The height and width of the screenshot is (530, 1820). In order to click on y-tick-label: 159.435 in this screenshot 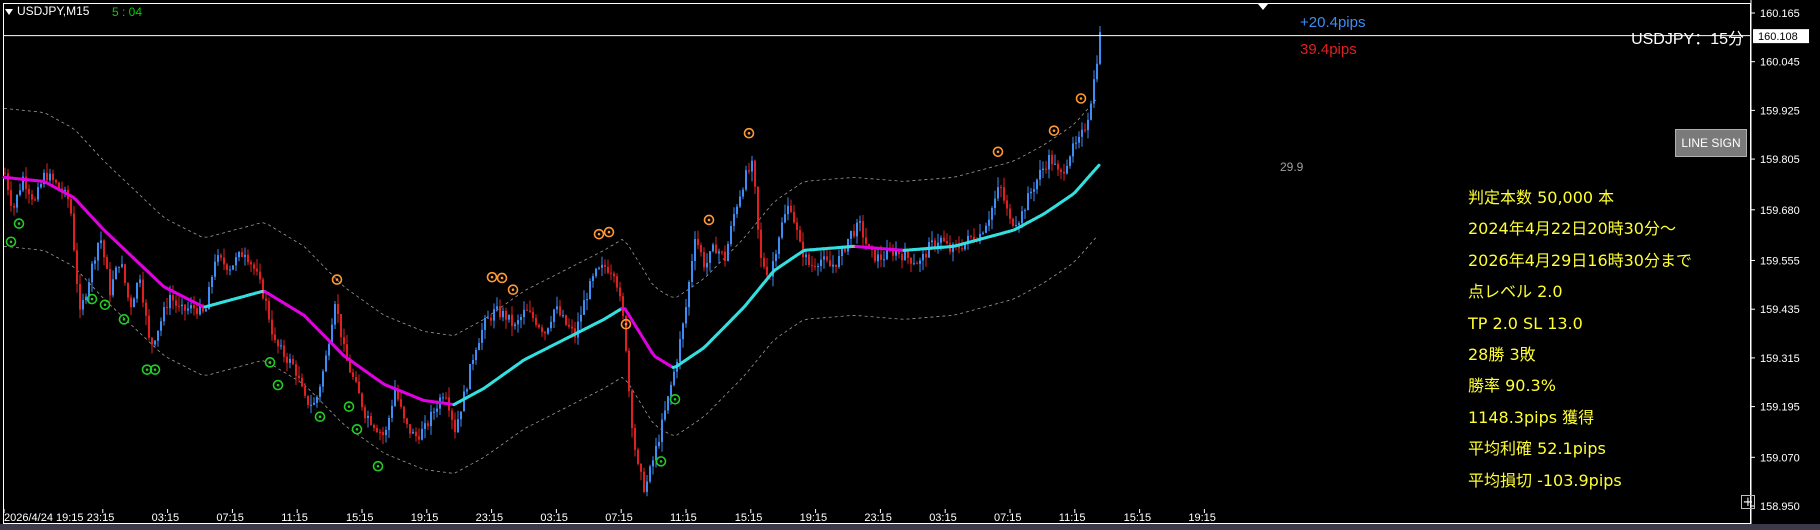, I will do `click(1780, 310)`.